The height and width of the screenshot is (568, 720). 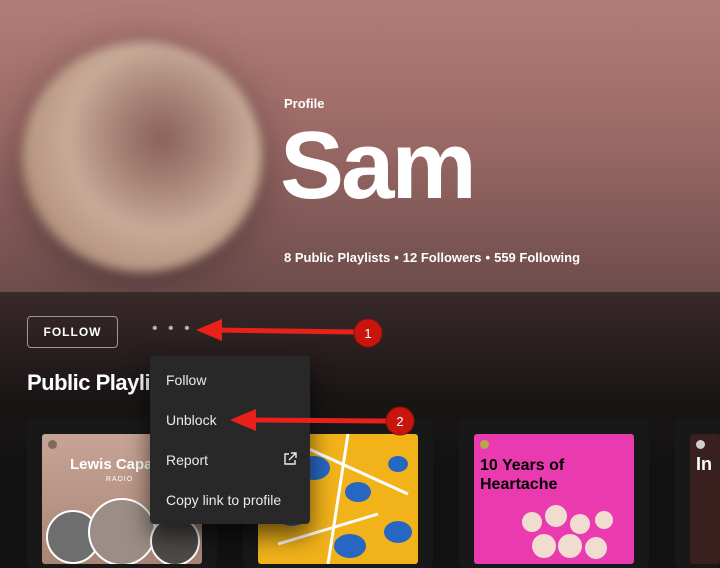 I want to click on playlist-cover: In, so click(x=705, y=499).